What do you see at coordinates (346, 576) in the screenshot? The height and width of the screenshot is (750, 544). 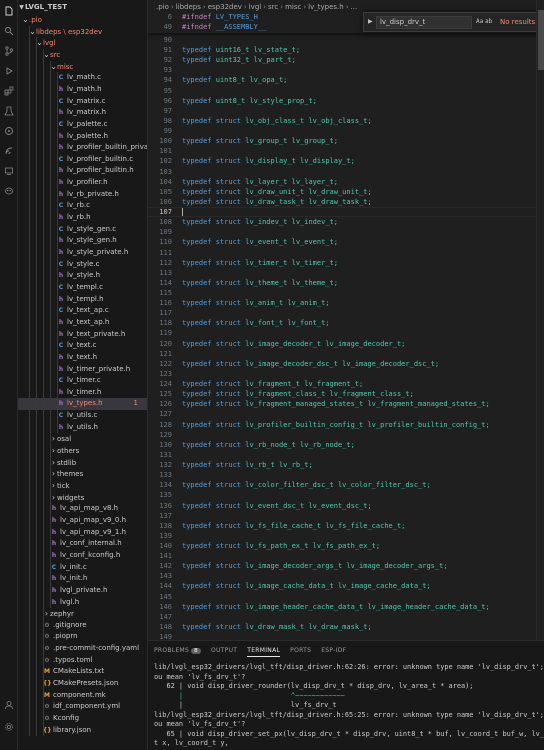 I see `code-line: 143` at bounding box center [346, 576].